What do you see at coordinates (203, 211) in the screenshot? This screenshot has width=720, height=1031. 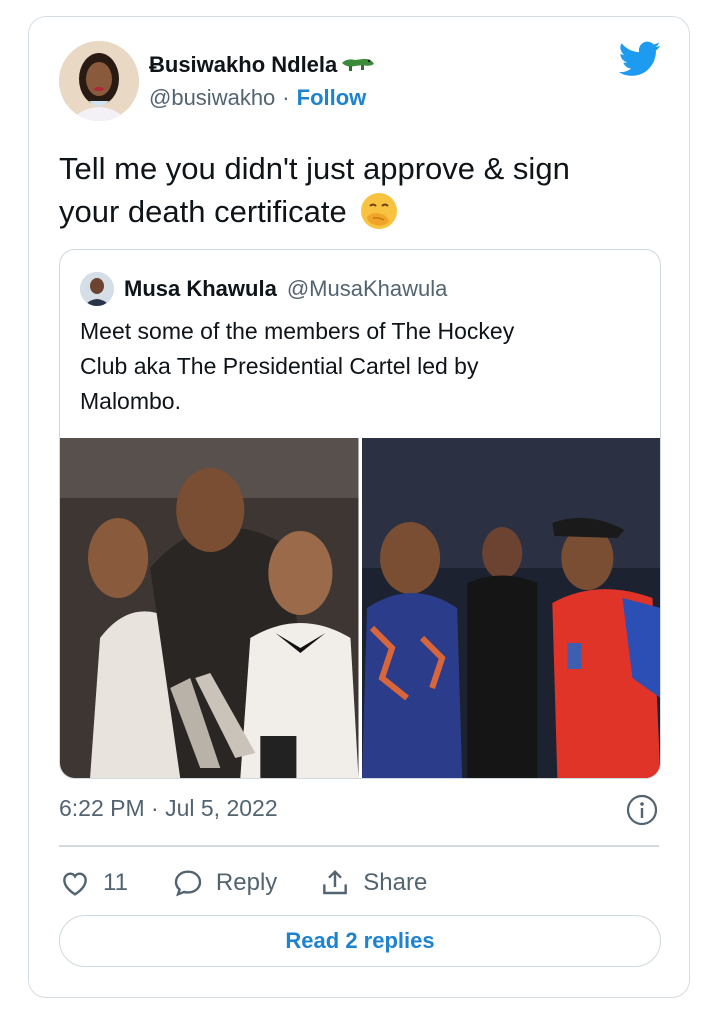 I see `tweet-text-line2: your death certificate` at bounding box center [203, 211].